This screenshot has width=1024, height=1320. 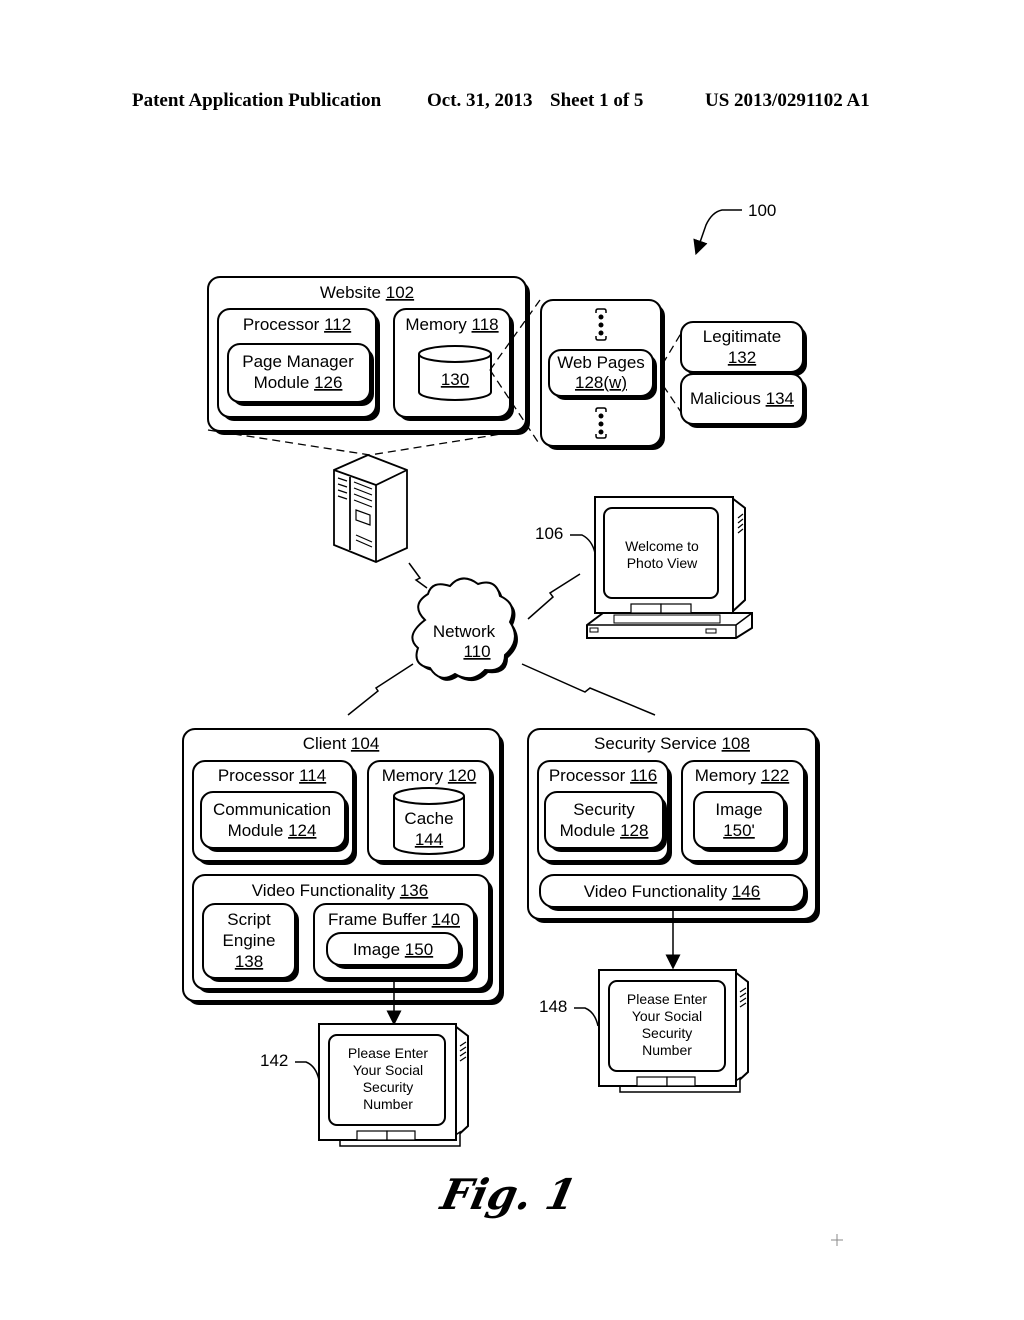 I want to click on display-106: 106 Welcome to Photo View, so click(x=644, y=567).